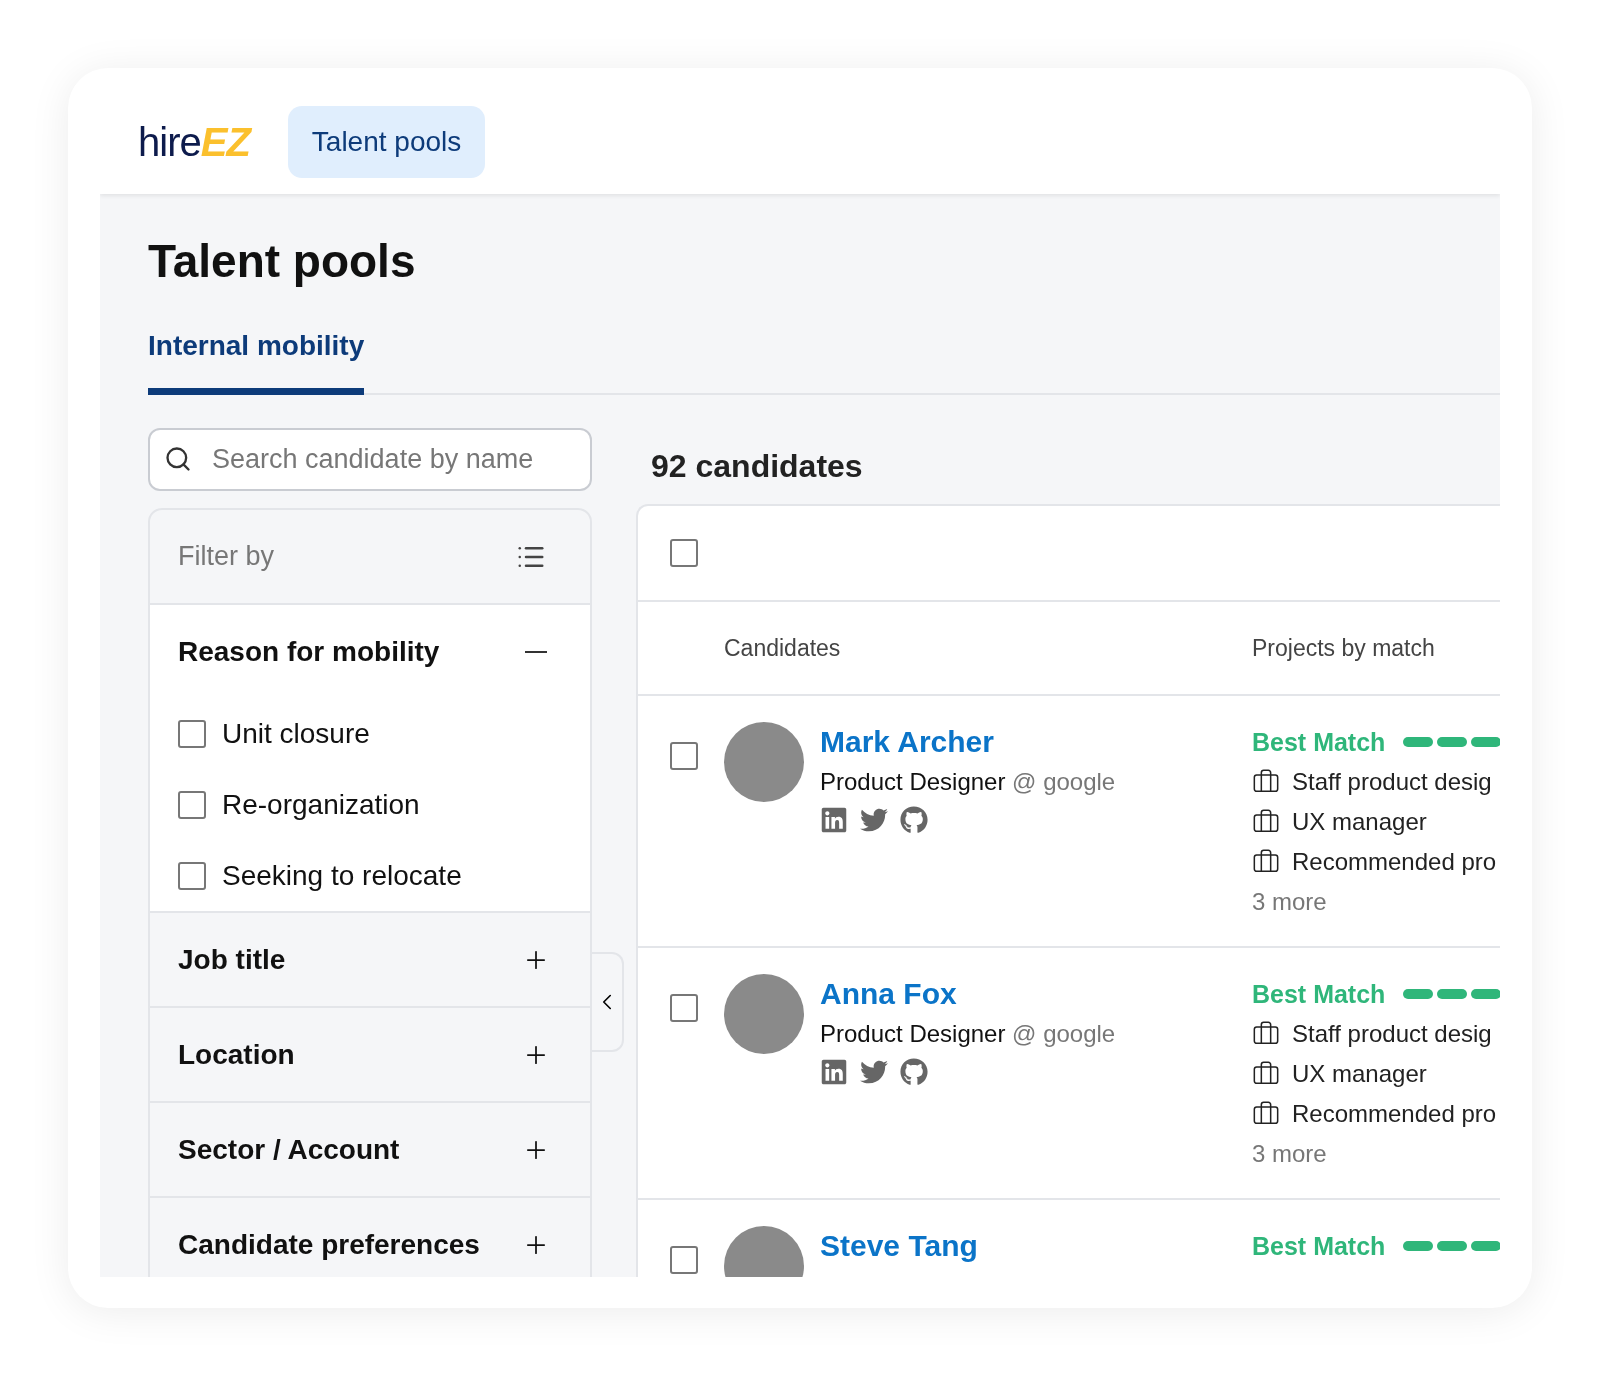 The width and height of the screenshot is (1600, 1376). What do you see at coordinates (757, 466) in the screenshot?
I see `result-count: 92 candidates` at bounding box center [757, 466].